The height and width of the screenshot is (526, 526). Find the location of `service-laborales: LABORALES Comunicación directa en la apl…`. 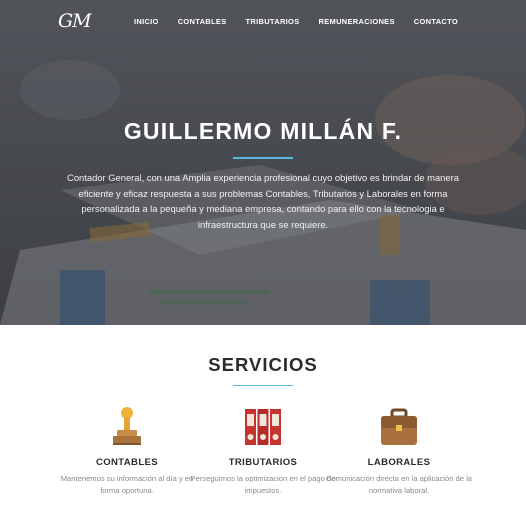

service-laborales: LABORALES Comunicación directa en la apl… is located at coordinates (399, 451).